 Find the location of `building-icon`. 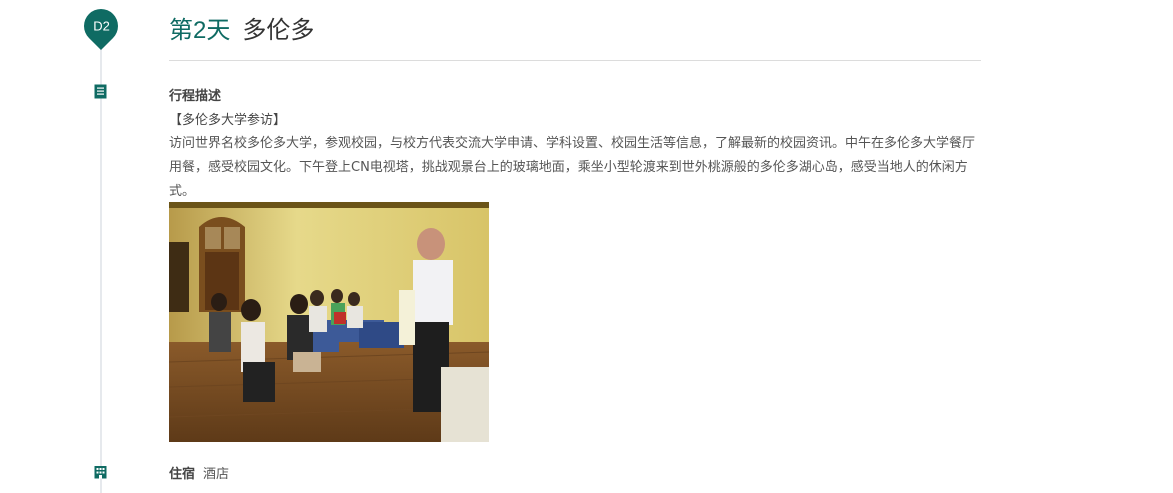

building-icon is located at coordinates (100, 472).